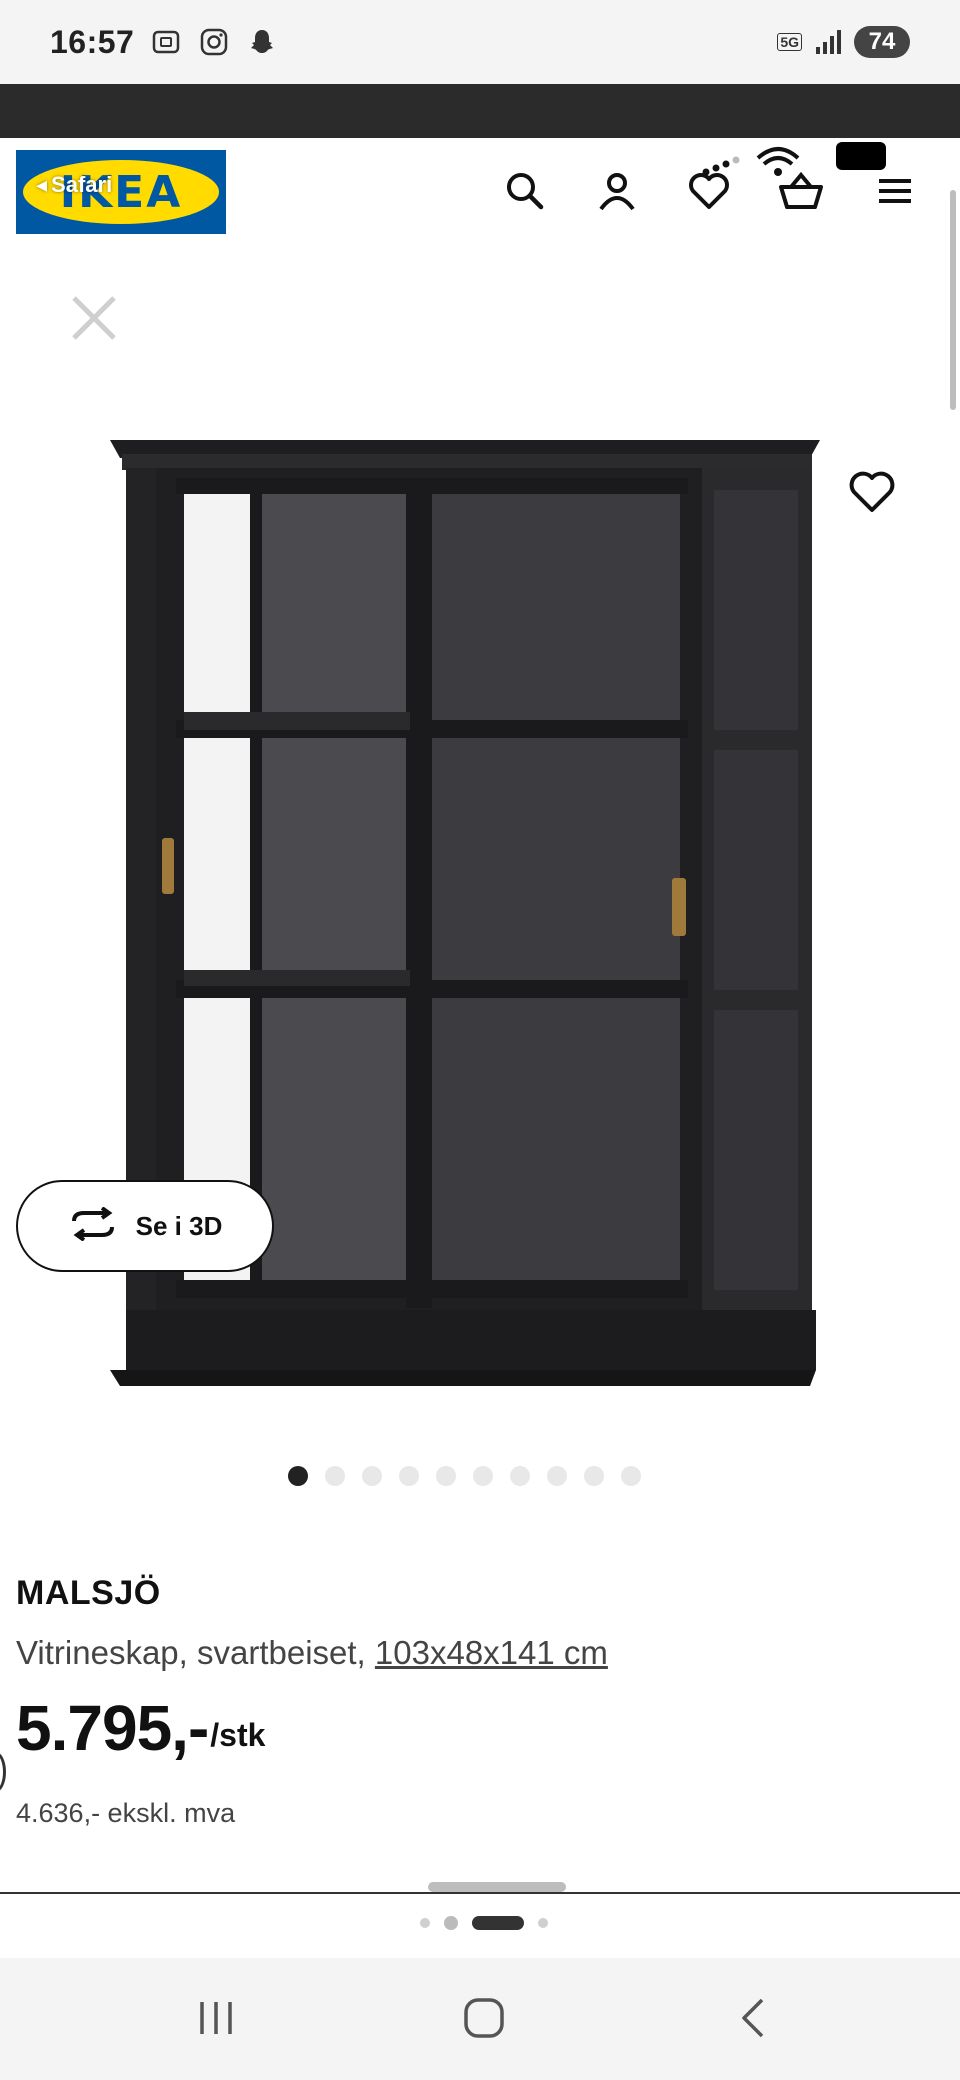 This screenshot has width=960, height=2080. Describe the element at coordinates (166, 42) in the screenshot. I see `screenshot-icon` at that location.